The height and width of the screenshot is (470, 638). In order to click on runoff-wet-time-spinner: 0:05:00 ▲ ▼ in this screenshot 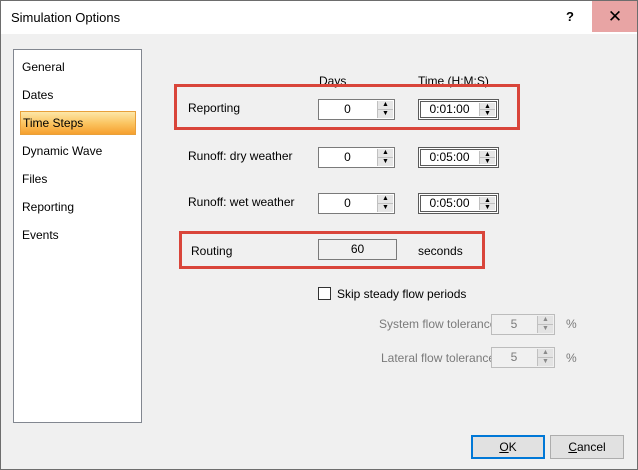, I will do `click(458, 203)`.